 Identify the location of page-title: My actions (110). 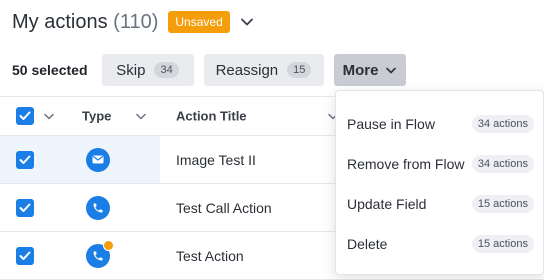
(85, 22).